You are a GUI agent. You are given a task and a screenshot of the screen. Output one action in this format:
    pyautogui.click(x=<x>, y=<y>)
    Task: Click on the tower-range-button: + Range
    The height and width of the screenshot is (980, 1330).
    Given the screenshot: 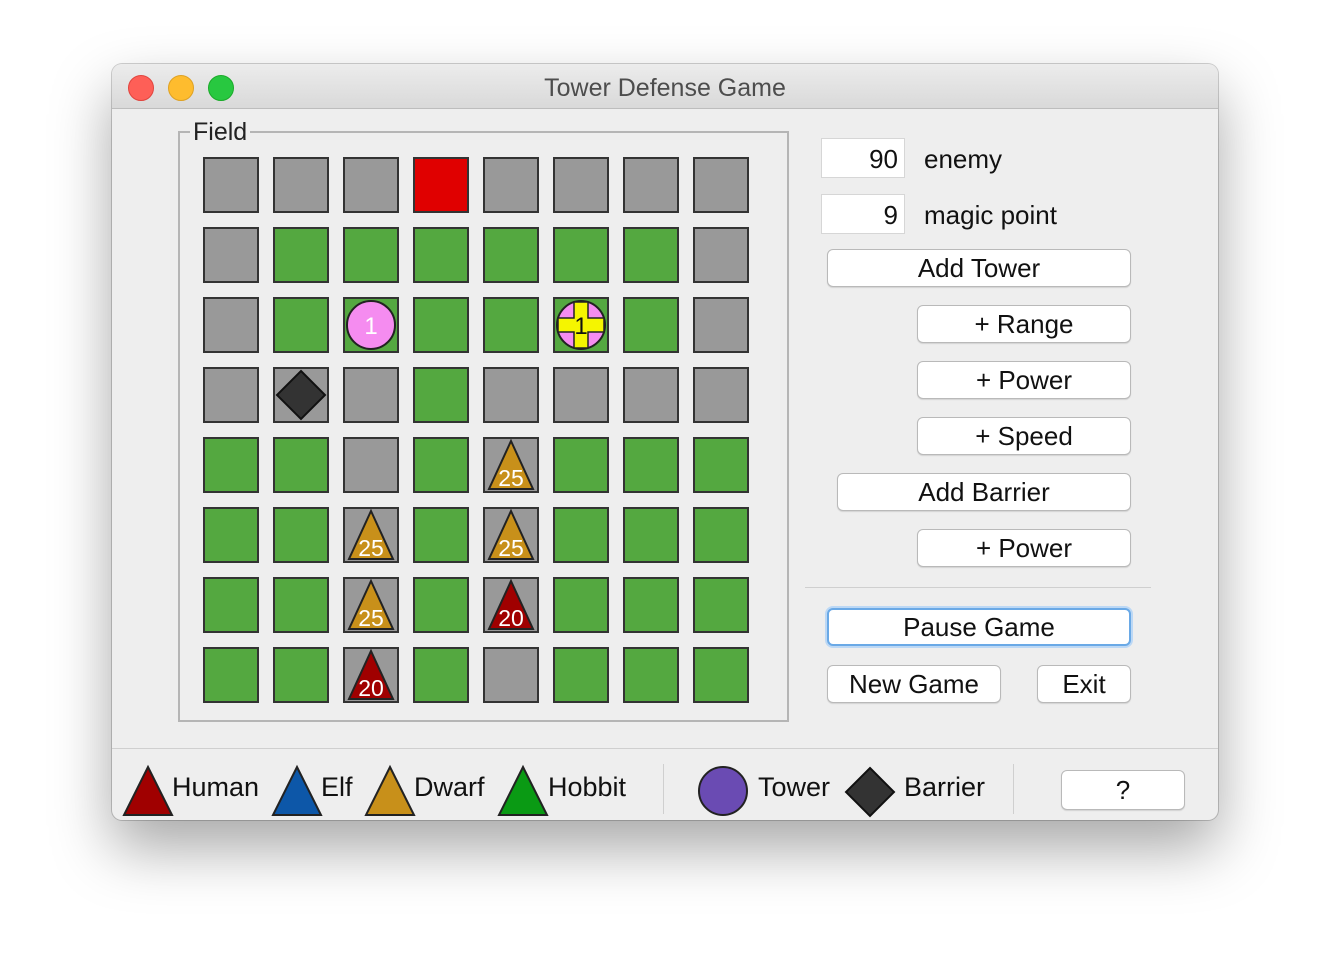 What is the action you would take?
    pyautogui.click(x=1024, y=324)
    